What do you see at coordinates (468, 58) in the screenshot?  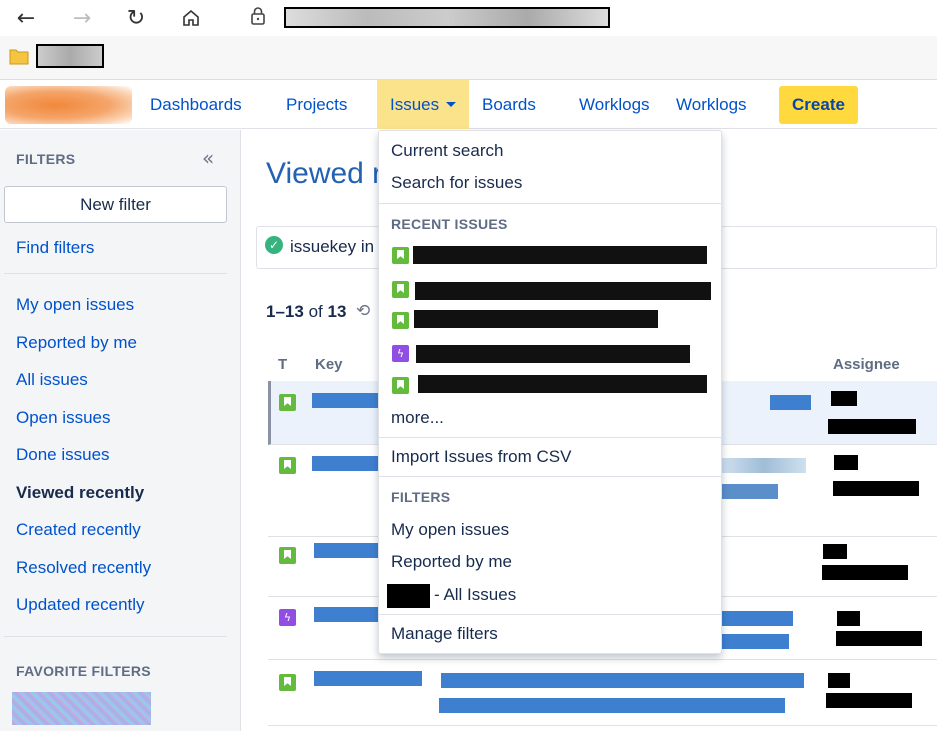 I see `bookmarks-bar` at bounding box center [468, 58].